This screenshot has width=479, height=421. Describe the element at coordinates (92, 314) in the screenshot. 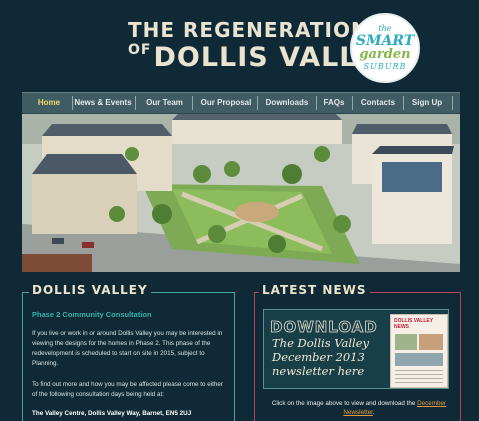

I see `consultation-subheading: Phase 2 Community Consultation` at that location.